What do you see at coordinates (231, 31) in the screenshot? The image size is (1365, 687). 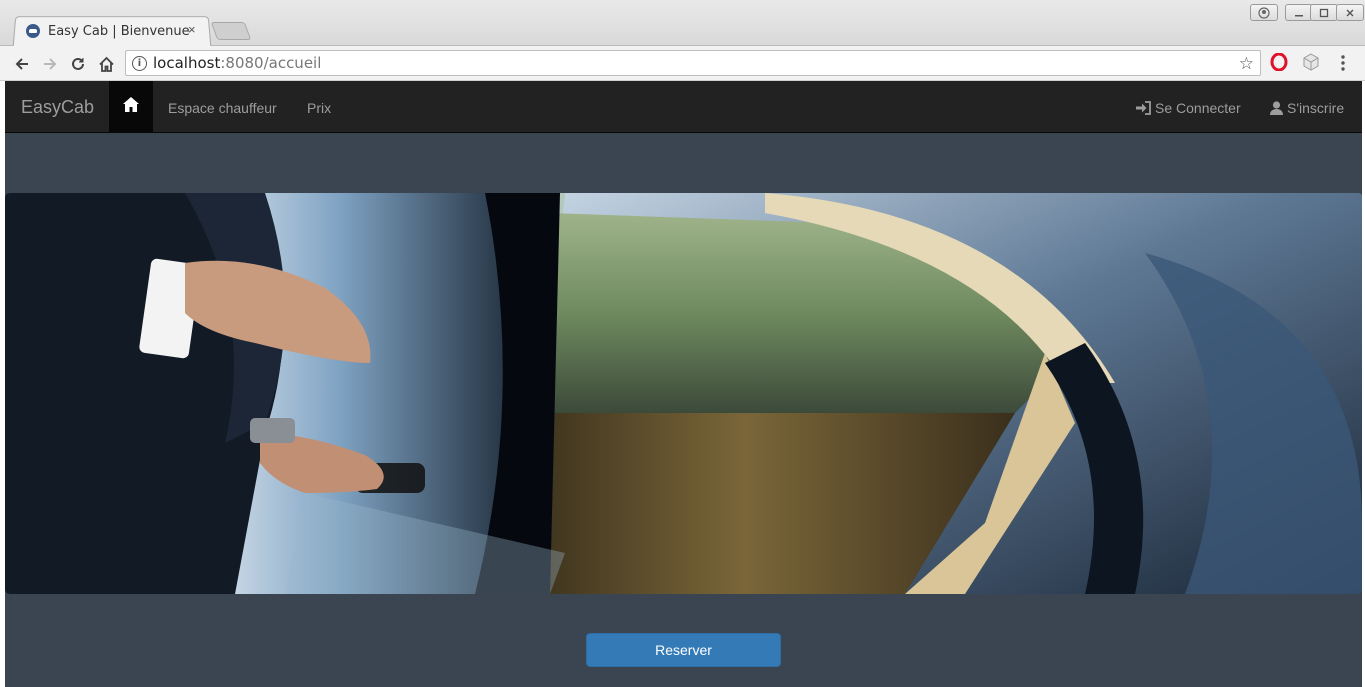 I see `new-tab-button` at bounding box center [231, 31].